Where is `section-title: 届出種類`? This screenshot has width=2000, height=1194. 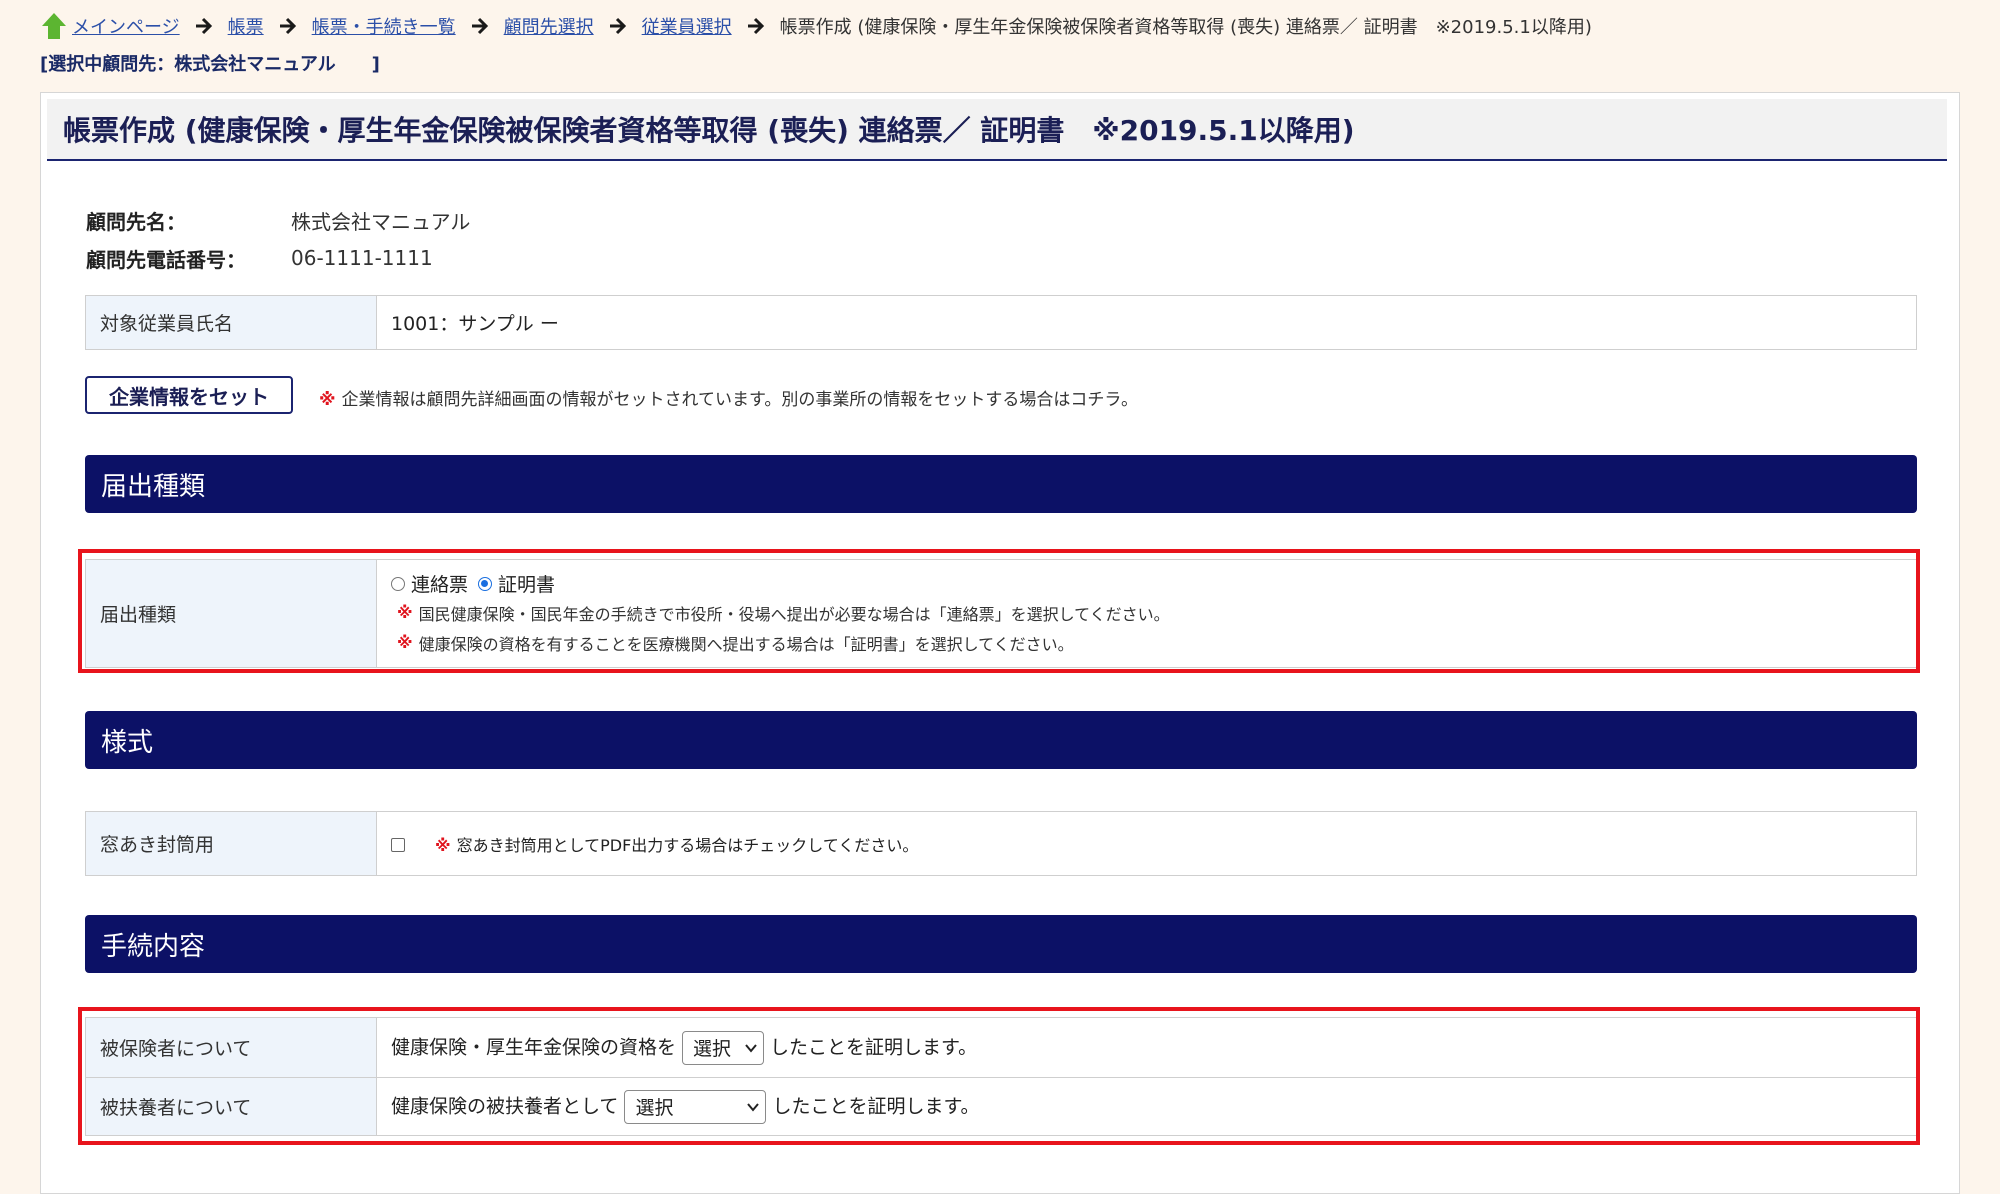
section-title: 届出種類 is located at coordinates (153, 486).